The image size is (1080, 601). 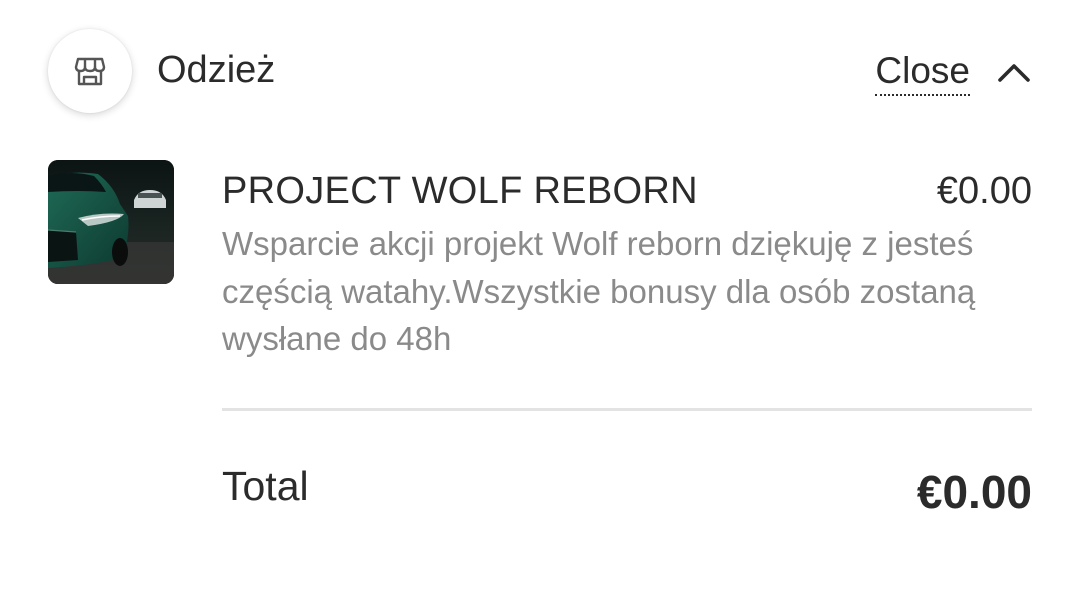 I want to click on storefront-icon, so click(x=90, y=71).